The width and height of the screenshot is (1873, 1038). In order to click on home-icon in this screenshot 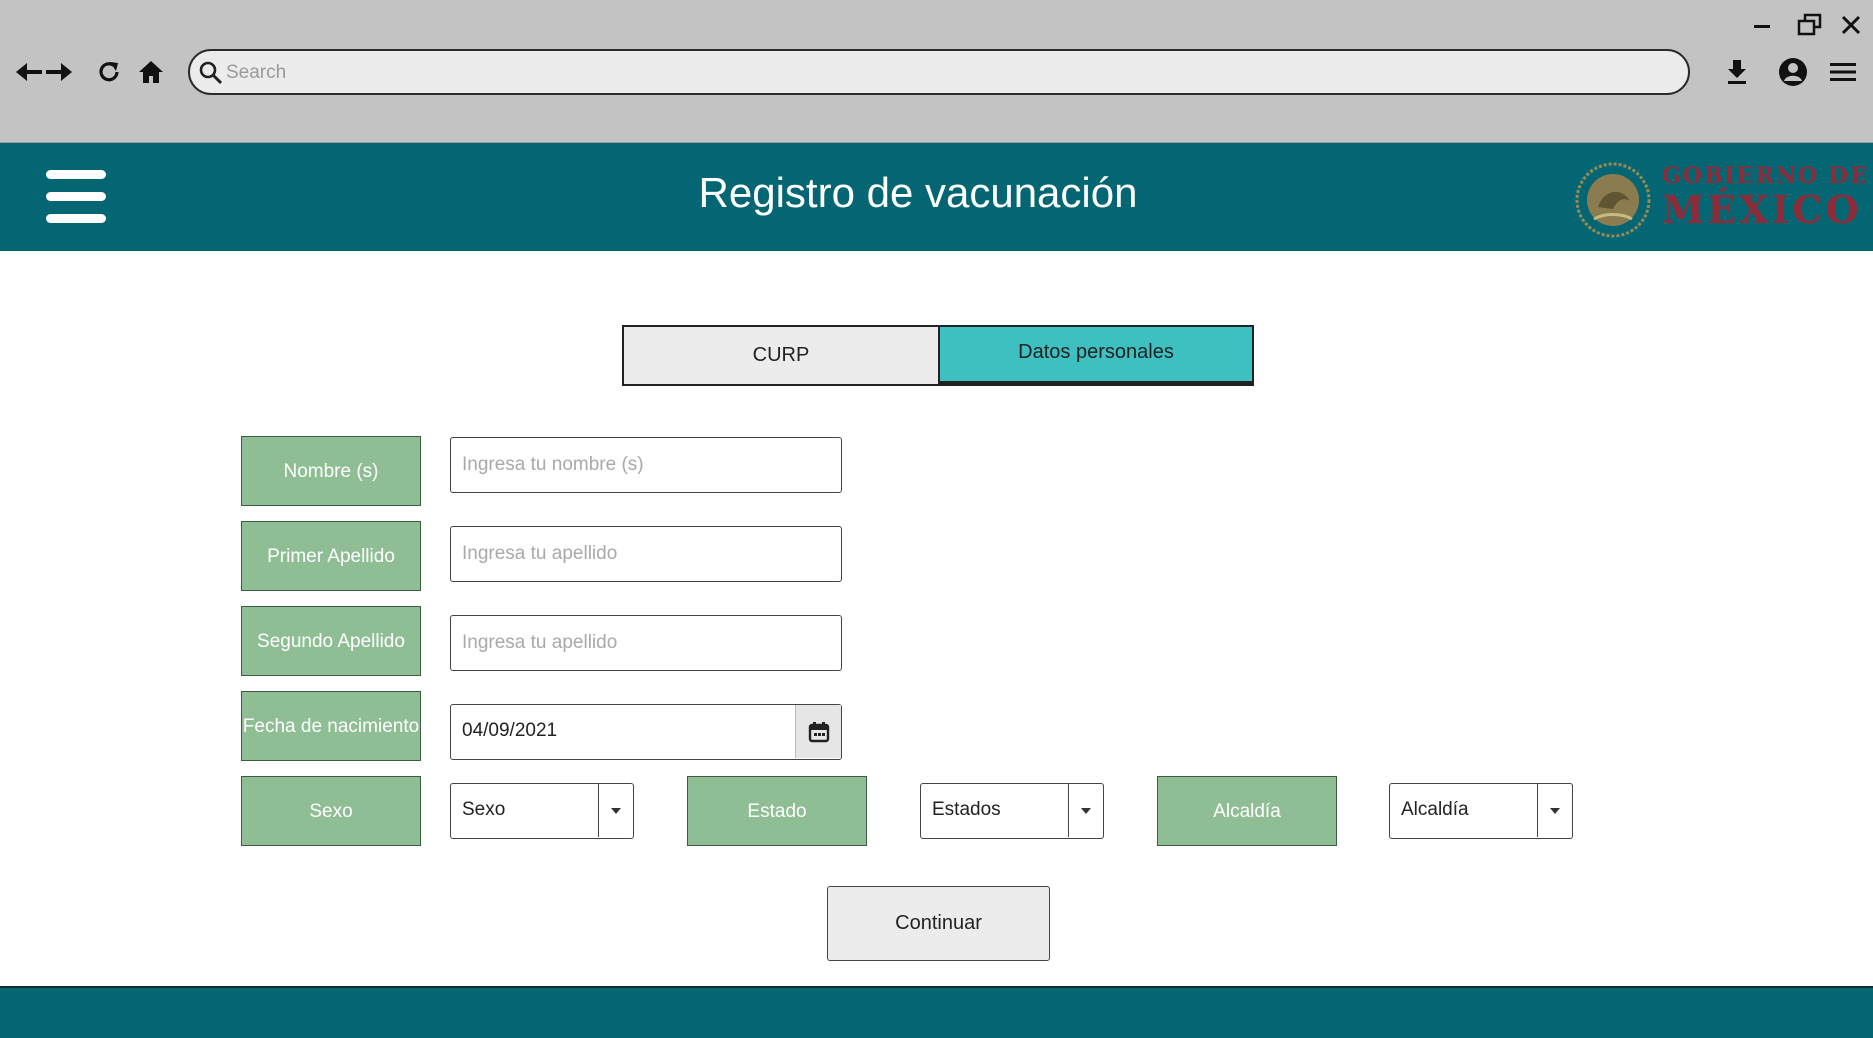, I will do `click(151, 72)`.